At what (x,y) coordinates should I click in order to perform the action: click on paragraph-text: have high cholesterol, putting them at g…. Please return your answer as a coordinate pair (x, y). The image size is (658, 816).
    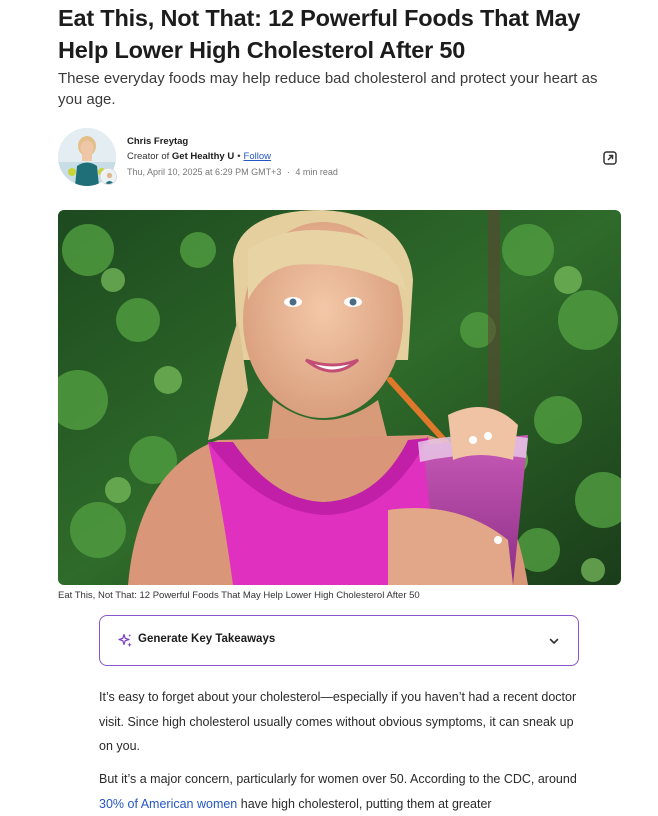
    Looking at the image, I should click on (364, 803).